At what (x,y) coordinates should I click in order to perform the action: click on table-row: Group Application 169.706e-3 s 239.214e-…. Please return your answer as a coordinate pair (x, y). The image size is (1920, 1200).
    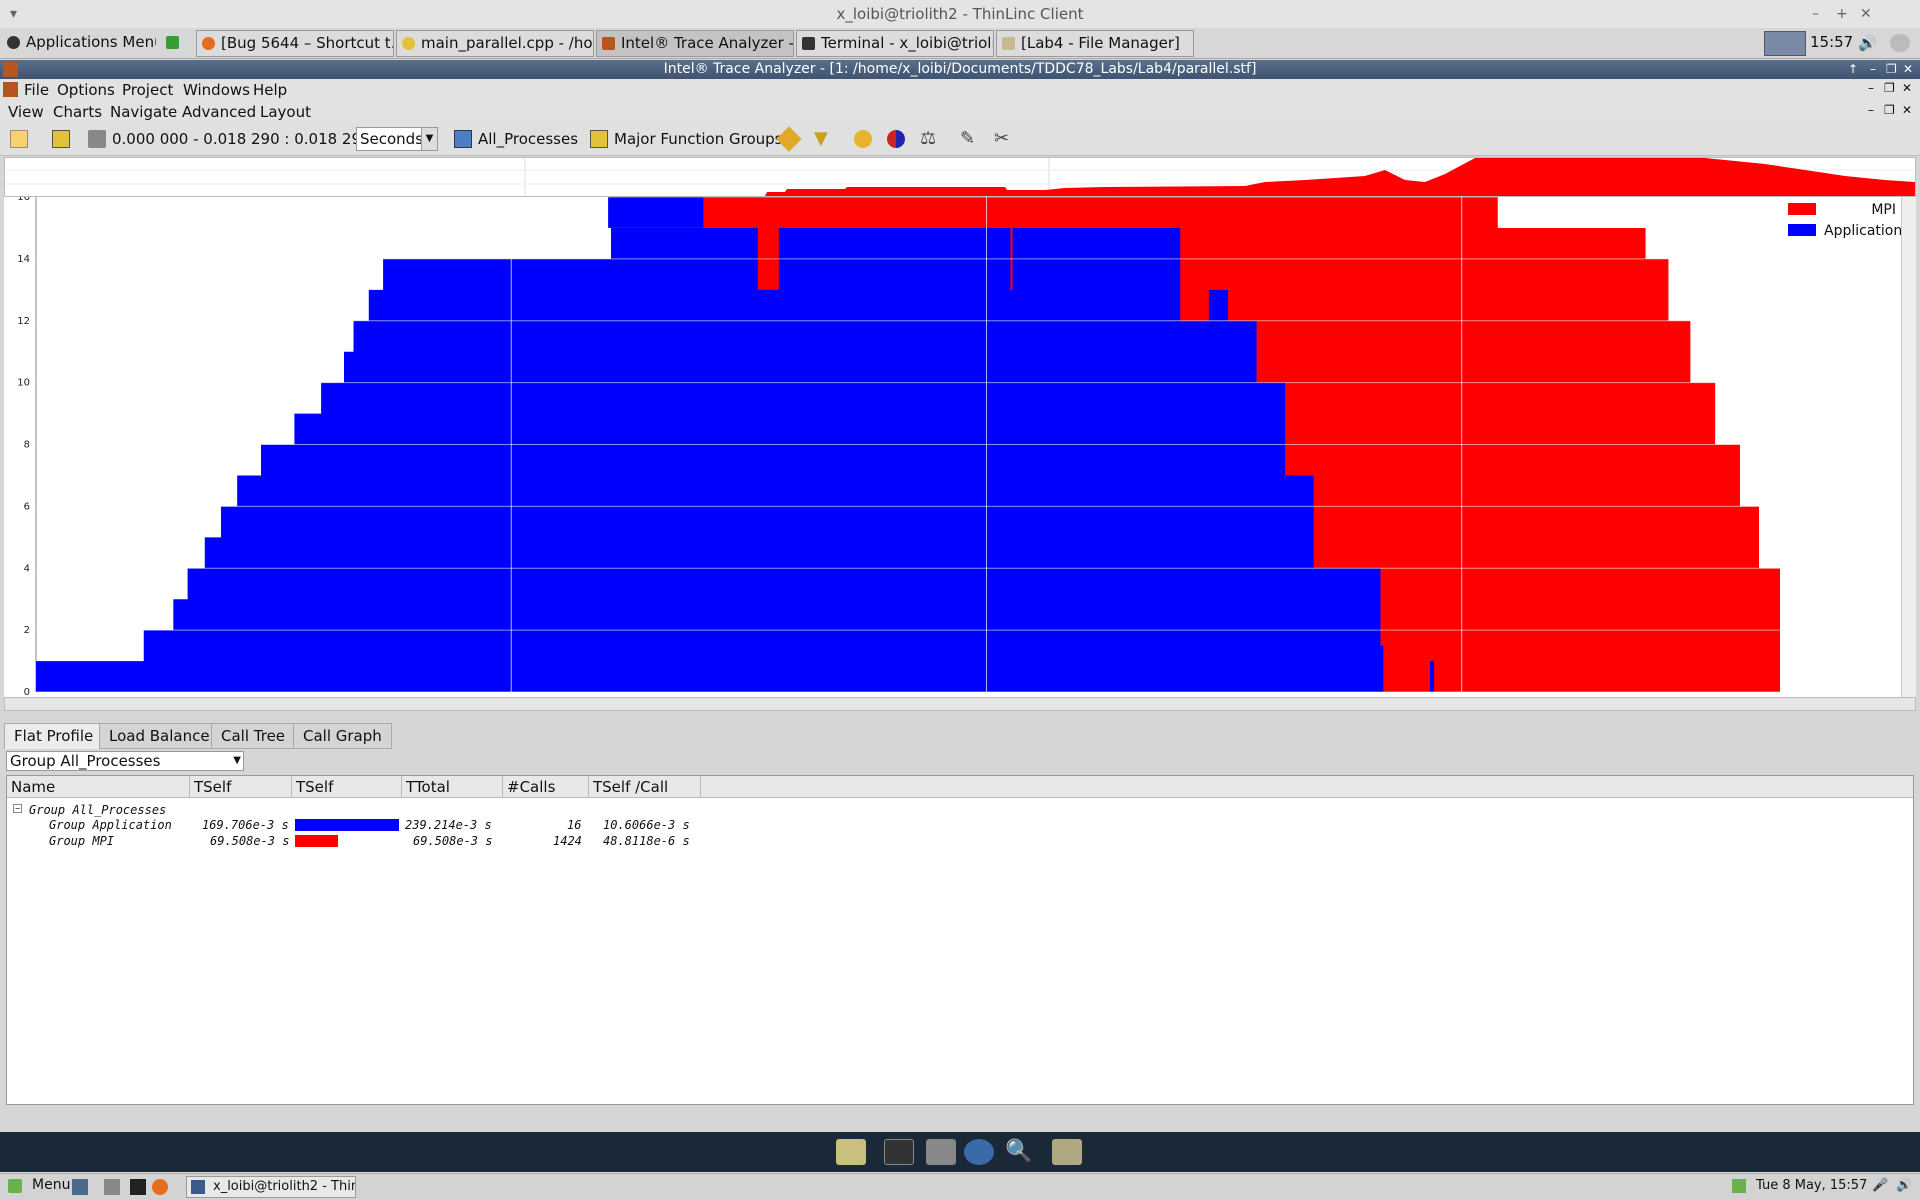
    Looking at the image, I should click on (960, 825).